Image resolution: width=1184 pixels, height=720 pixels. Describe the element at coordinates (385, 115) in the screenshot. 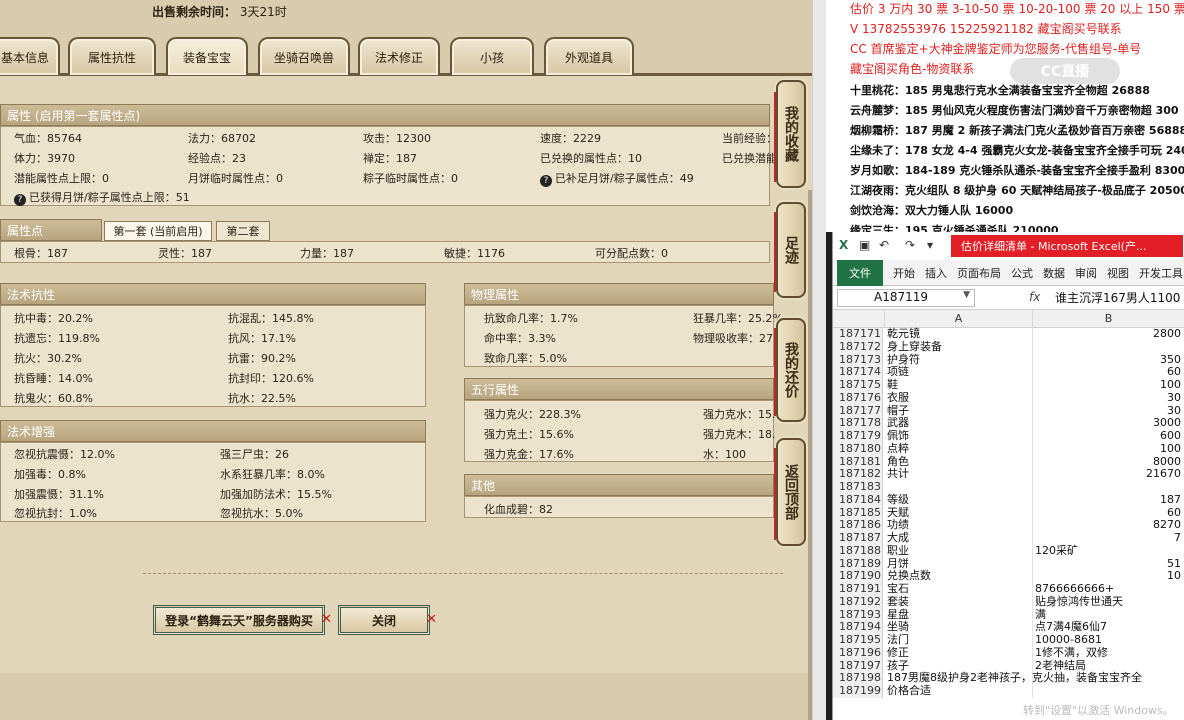

I see `attr-header: 属性 (启用第一套属性点)` at that location.